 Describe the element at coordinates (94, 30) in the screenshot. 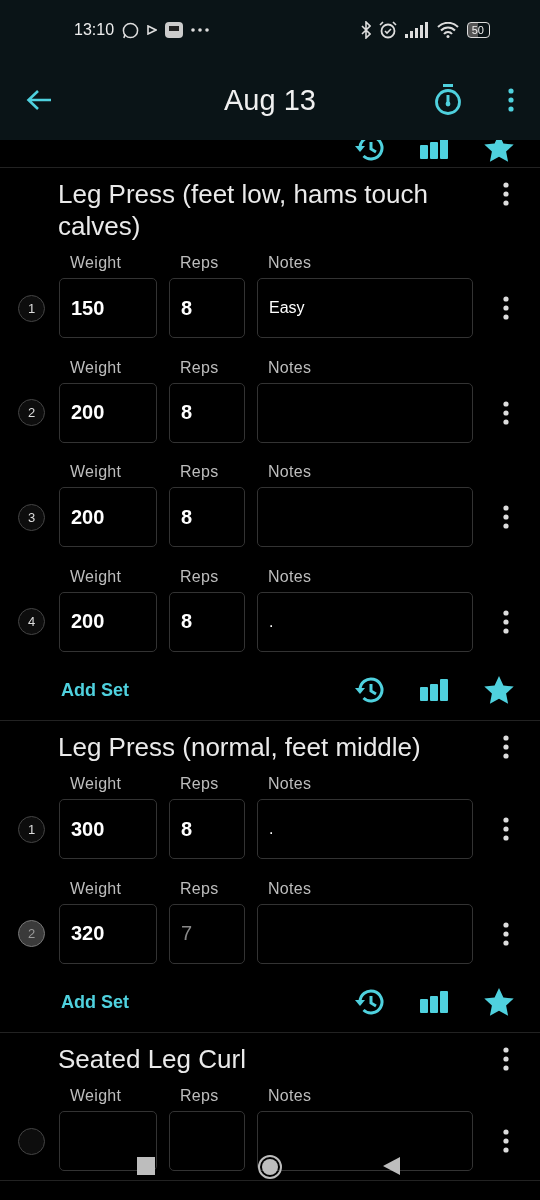

I see `clock-time: 13:10` at that location.